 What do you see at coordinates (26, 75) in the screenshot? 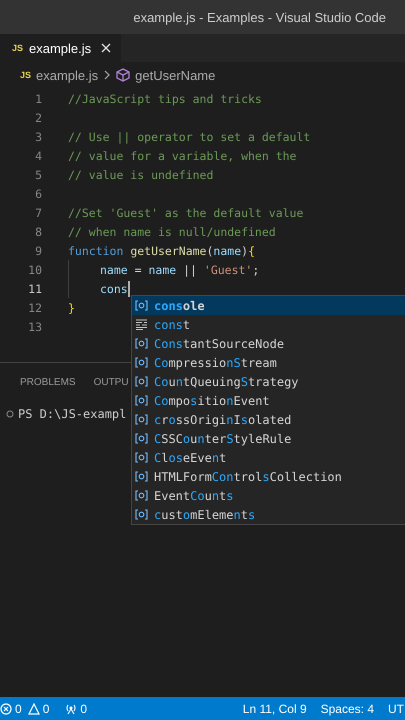
I see `file-type-label: JS` at bounding box center [26, 75].